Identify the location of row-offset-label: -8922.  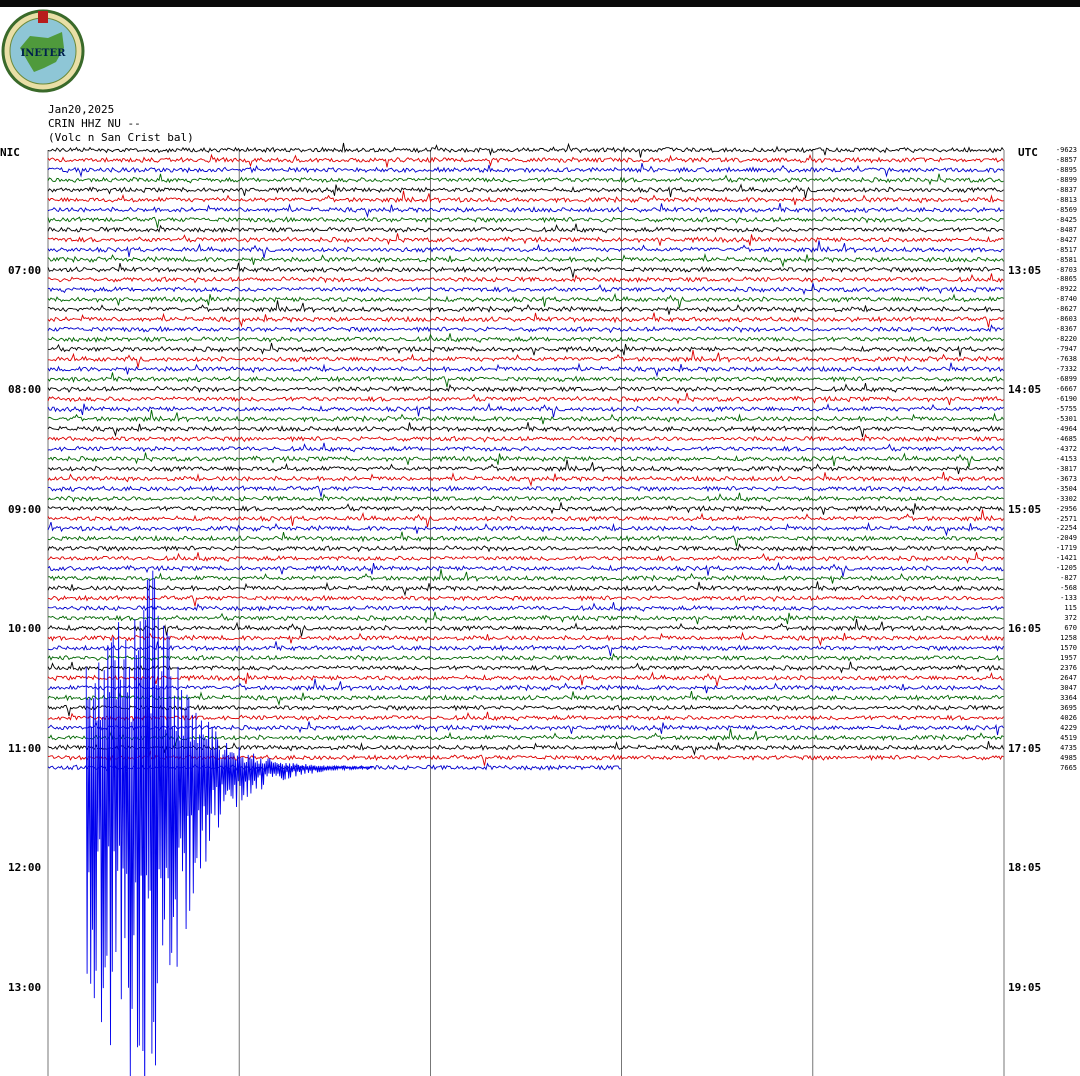
(1066, 289).